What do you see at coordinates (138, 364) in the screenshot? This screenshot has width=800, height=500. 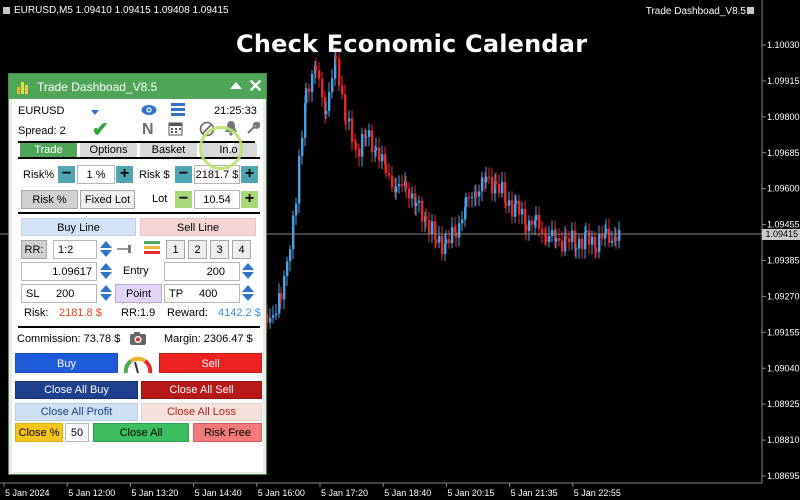 I see `gauge-icon` at bounding box center [138, 364].